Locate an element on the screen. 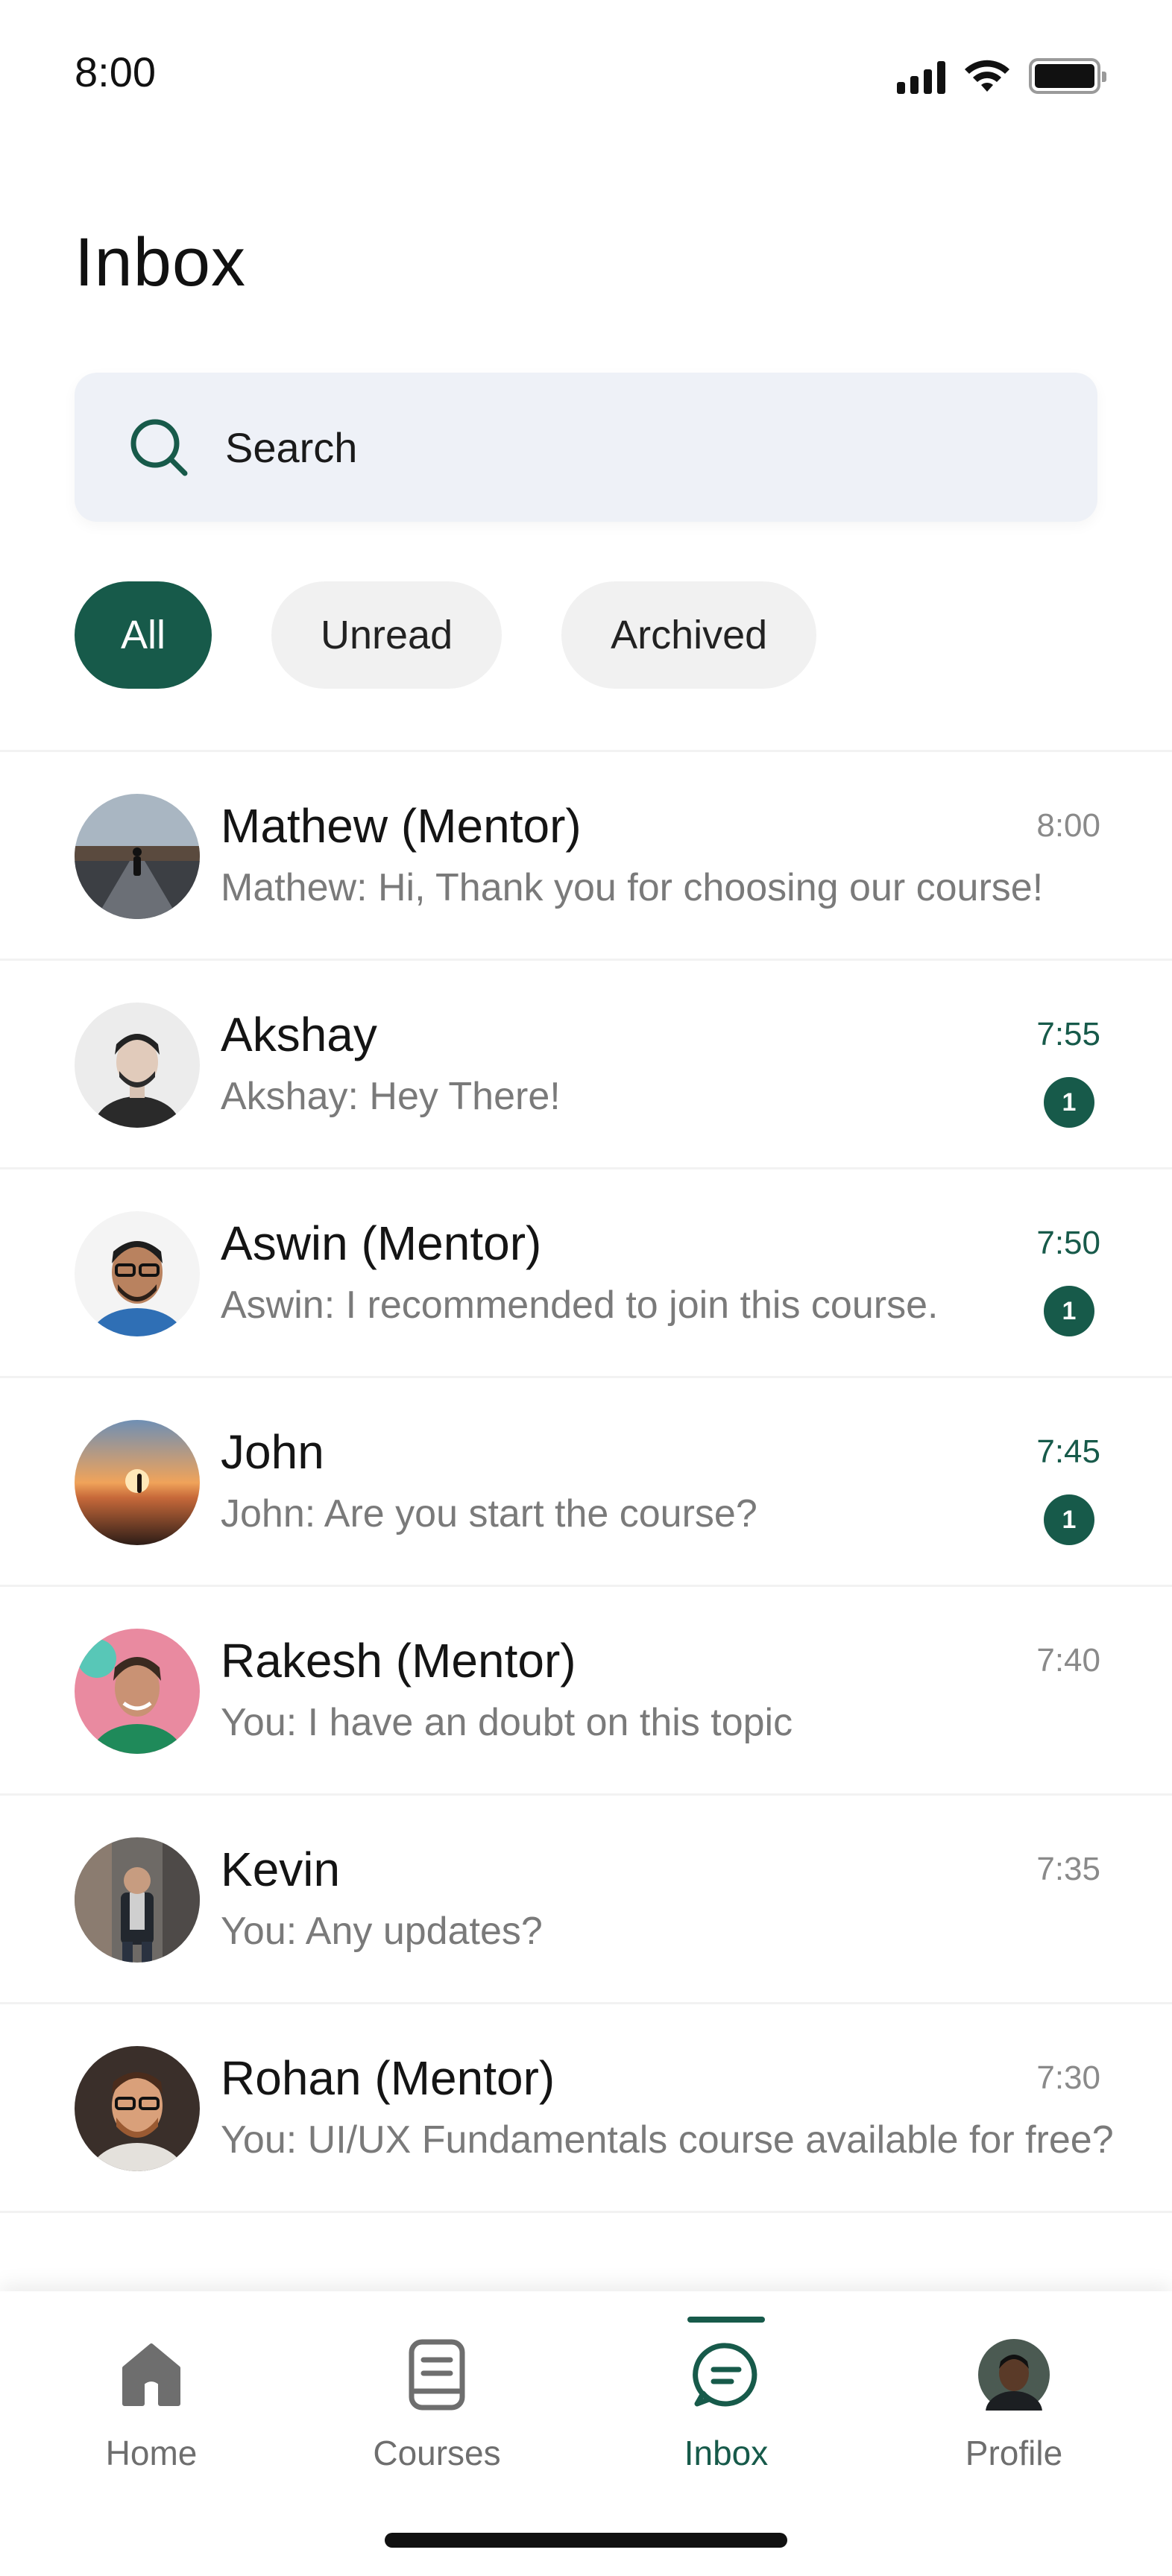 The height and width of the screenshot is (2576, 1172). search-bar is located at coordinates (586, 447).